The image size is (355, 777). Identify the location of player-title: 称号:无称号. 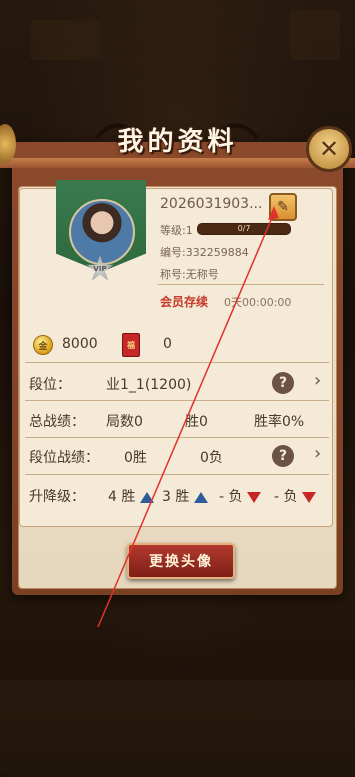
(189, 274).